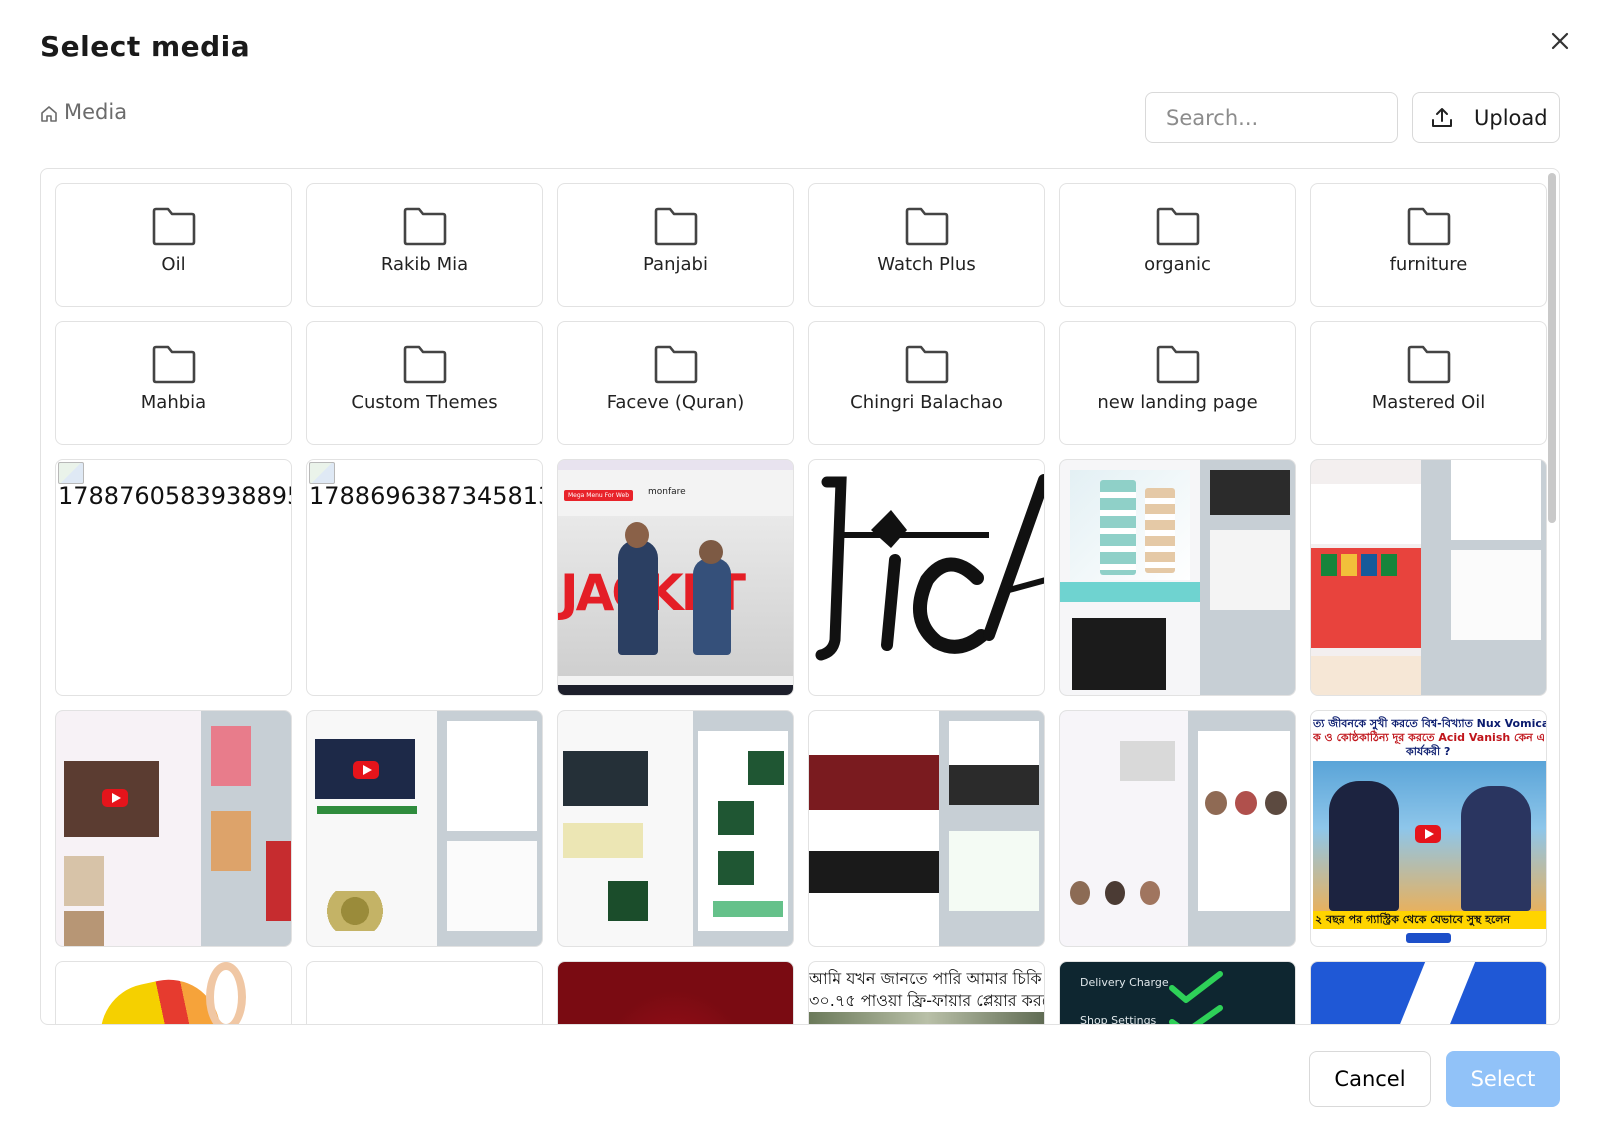 The width and height of the screenshot is (1600, 1148). I want to click on calligraphy-graphic, so click(929, 567).